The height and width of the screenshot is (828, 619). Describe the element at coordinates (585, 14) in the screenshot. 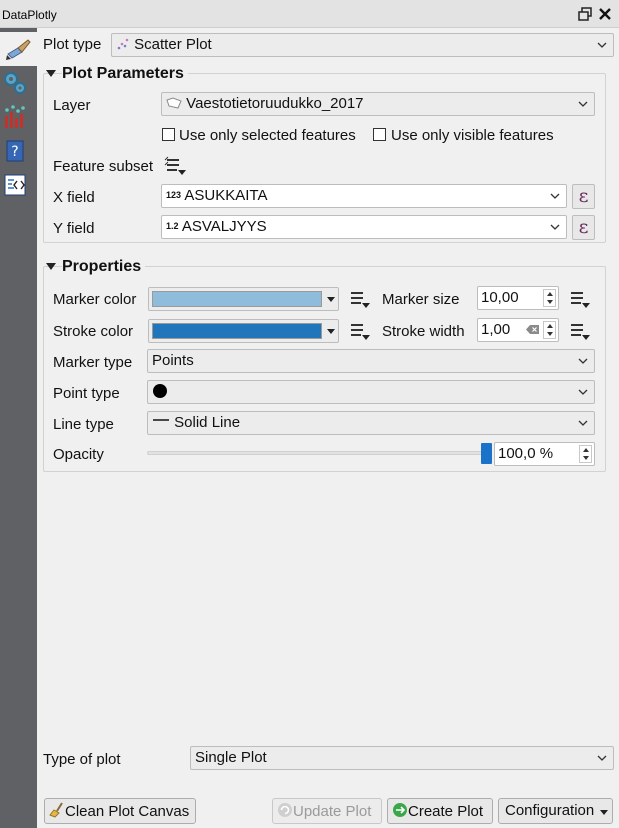

I see `float-icon` at that location.